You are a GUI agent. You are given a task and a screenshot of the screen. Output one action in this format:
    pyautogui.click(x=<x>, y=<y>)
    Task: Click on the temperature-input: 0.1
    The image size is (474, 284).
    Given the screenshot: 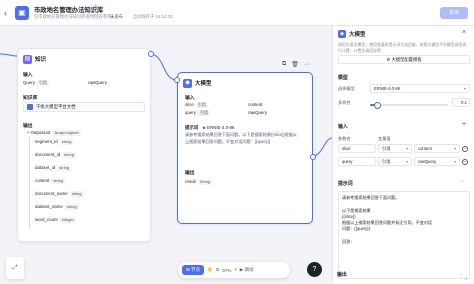 What is the action you would take?
    pyautogui.click(x=461, y=102)
    